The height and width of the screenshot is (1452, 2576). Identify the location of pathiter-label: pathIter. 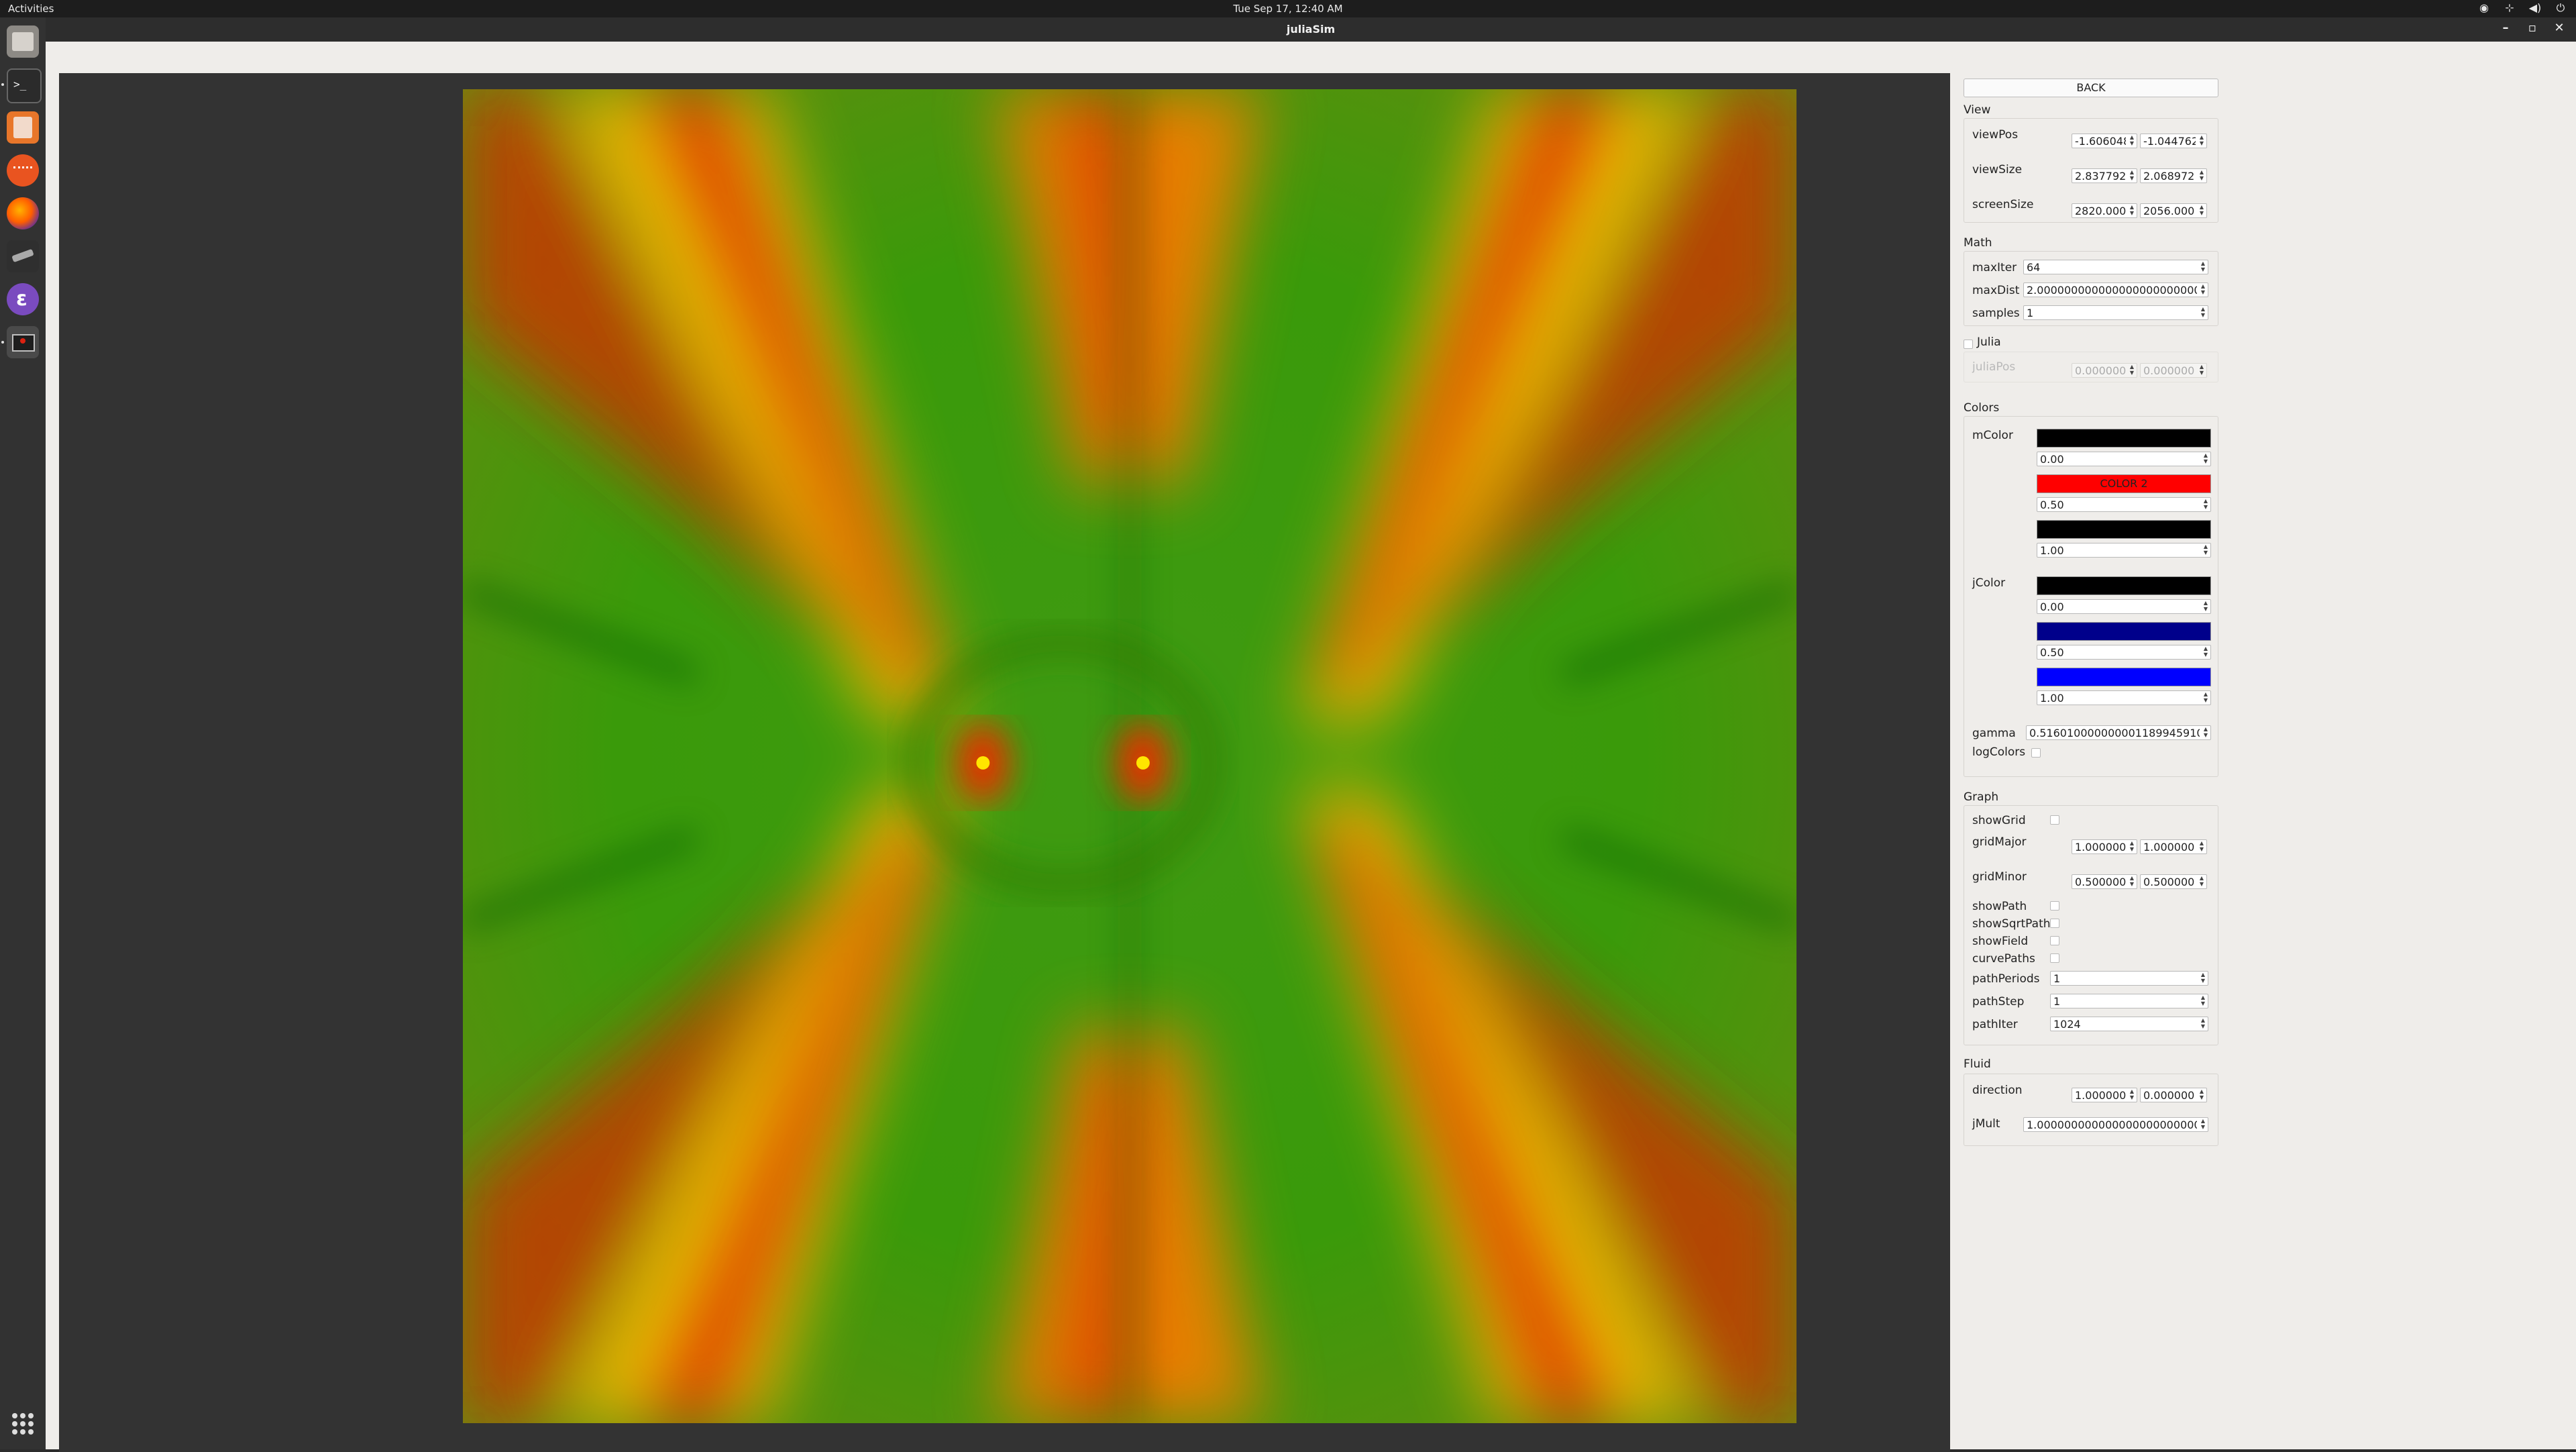
(1995, 1025).